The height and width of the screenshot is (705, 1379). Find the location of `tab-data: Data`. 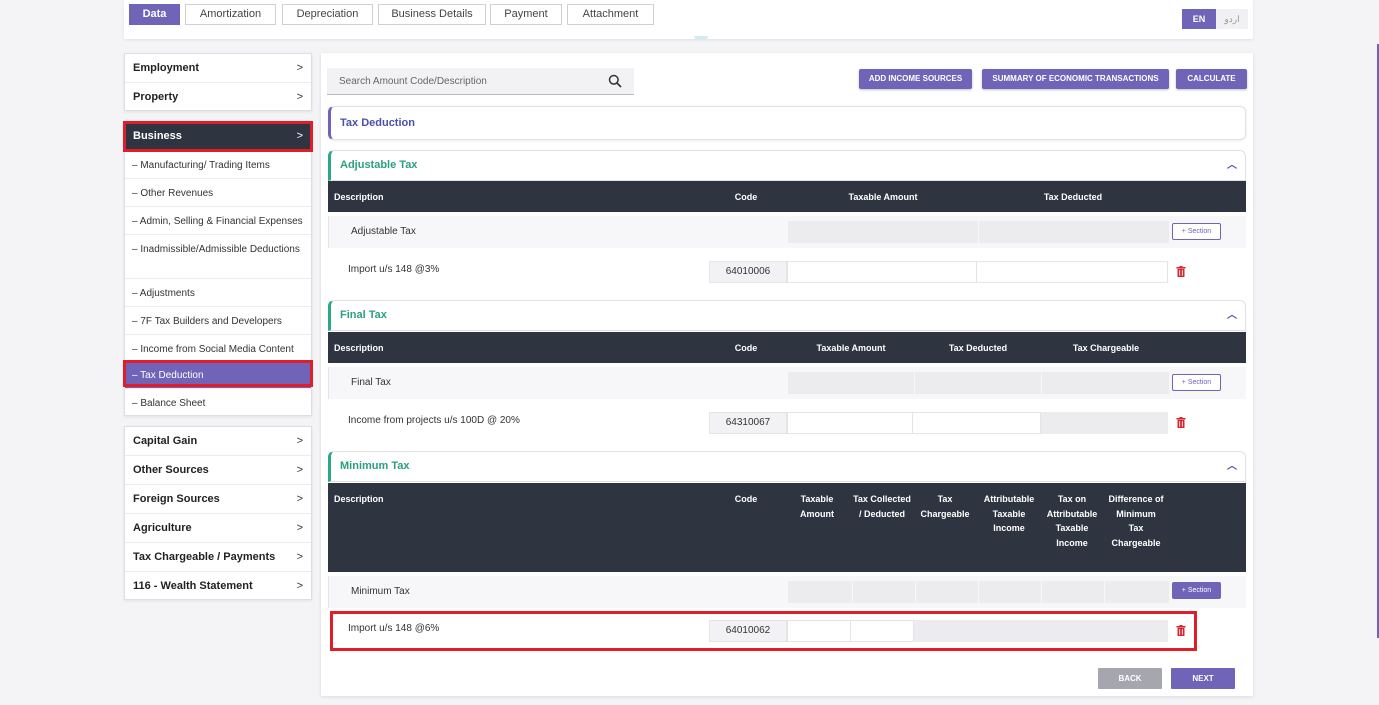

tab-data: Data is located at coordinates (154, 14).